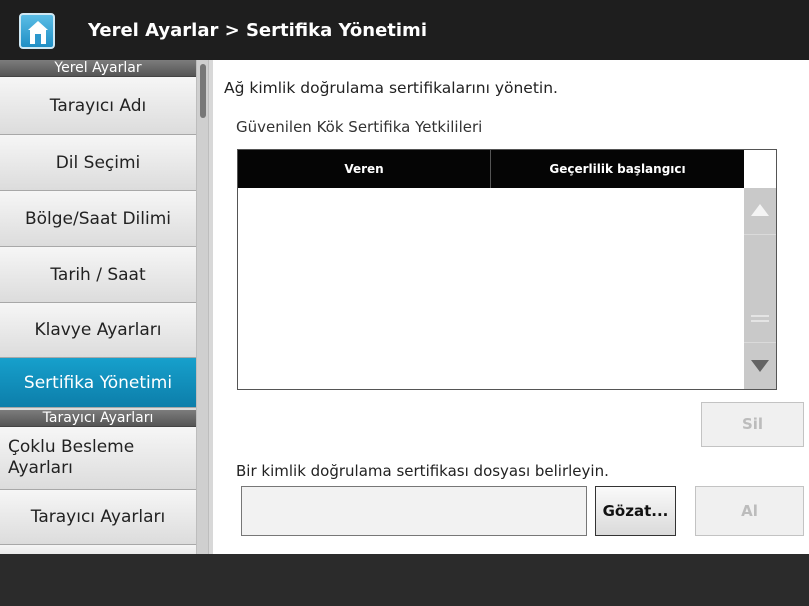 The image size is (809, 606). Describe the element at coordinates (98, 106) in the screenshot. I see `sidebar-item-scanner-name: Tarayıcı Adı` at that location.